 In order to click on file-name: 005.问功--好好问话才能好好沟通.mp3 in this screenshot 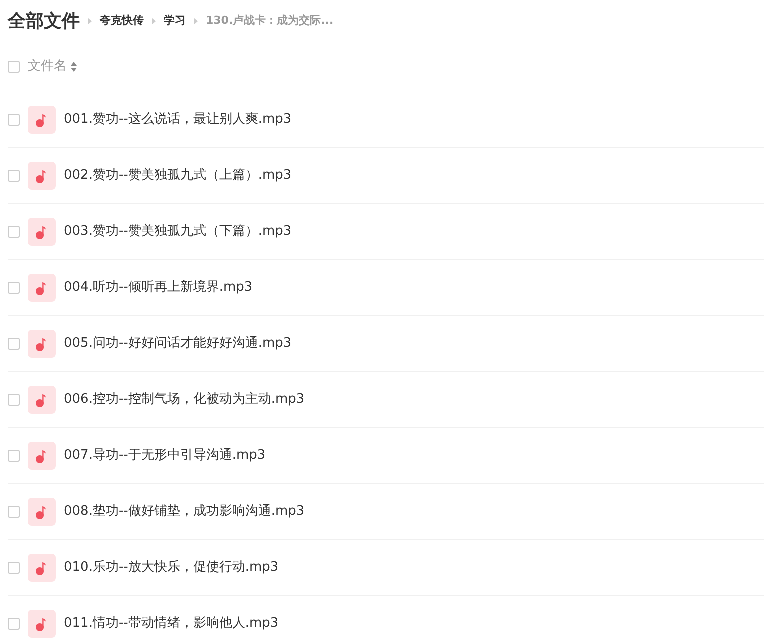, I will do `click(178, 344)`.